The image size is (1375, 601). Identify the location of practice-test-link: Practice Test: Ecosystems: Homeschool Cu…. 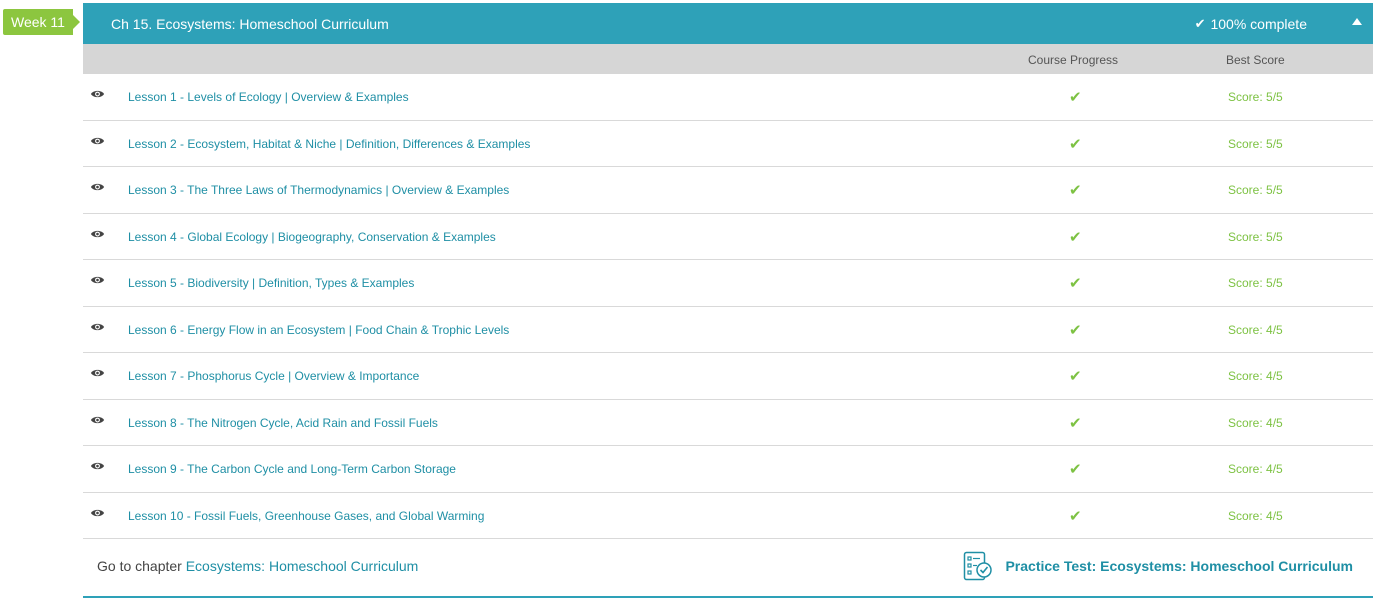
(1158, 566).